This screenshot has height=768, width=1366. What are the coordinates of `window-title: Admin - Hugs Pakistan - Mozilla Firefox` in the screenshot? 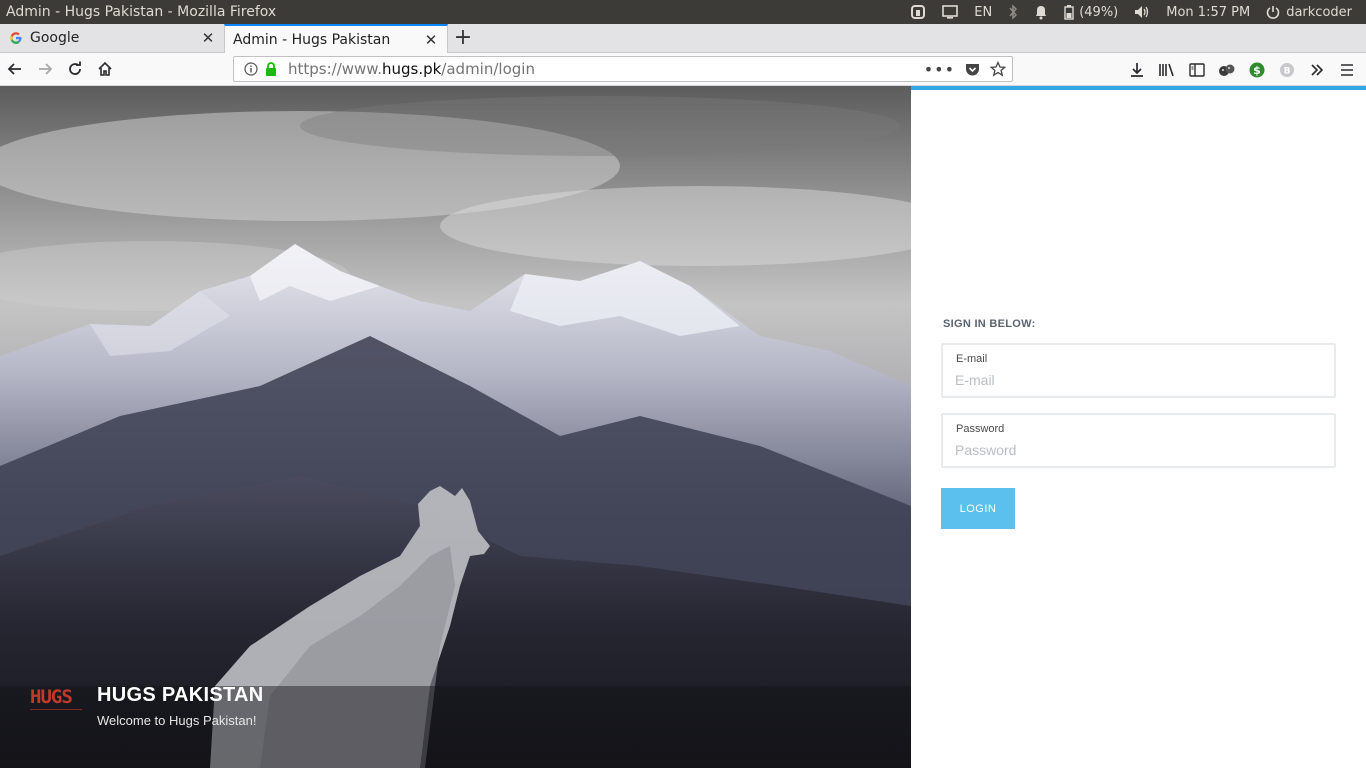 It's located at (141, 12).